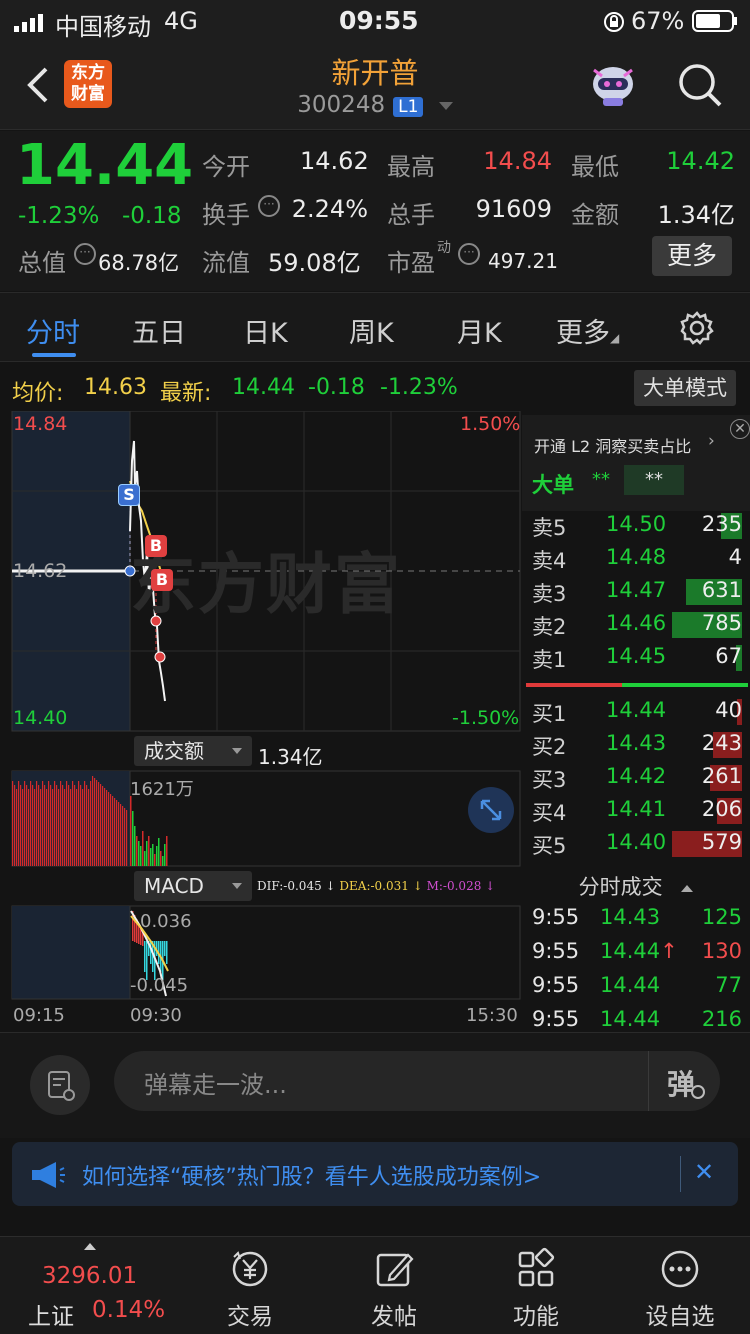  I want to click on level-price: 14.43, so click(636, 743).